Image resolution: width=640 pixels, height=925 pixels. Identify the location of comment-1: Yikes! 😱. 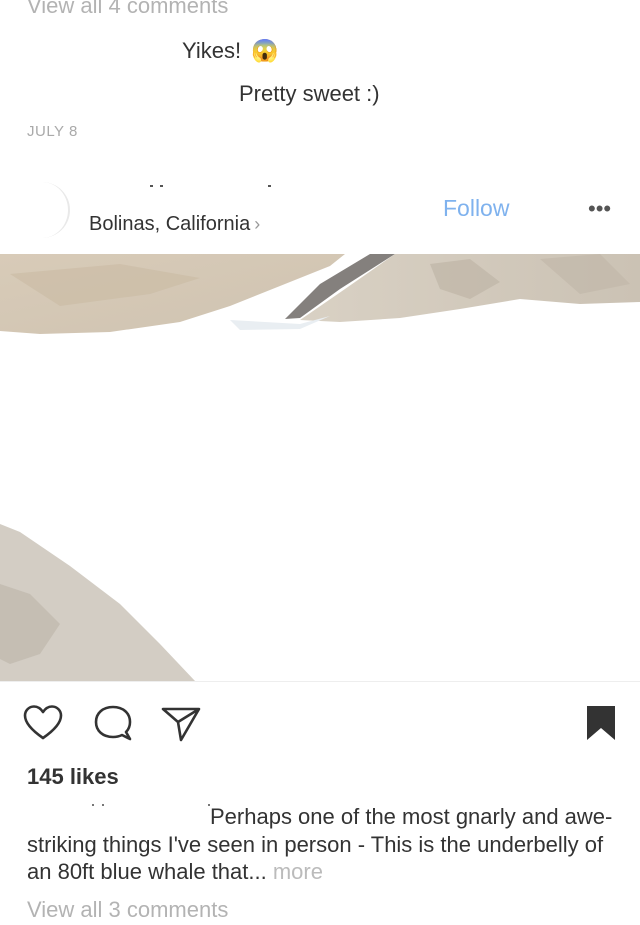
(230, 51).